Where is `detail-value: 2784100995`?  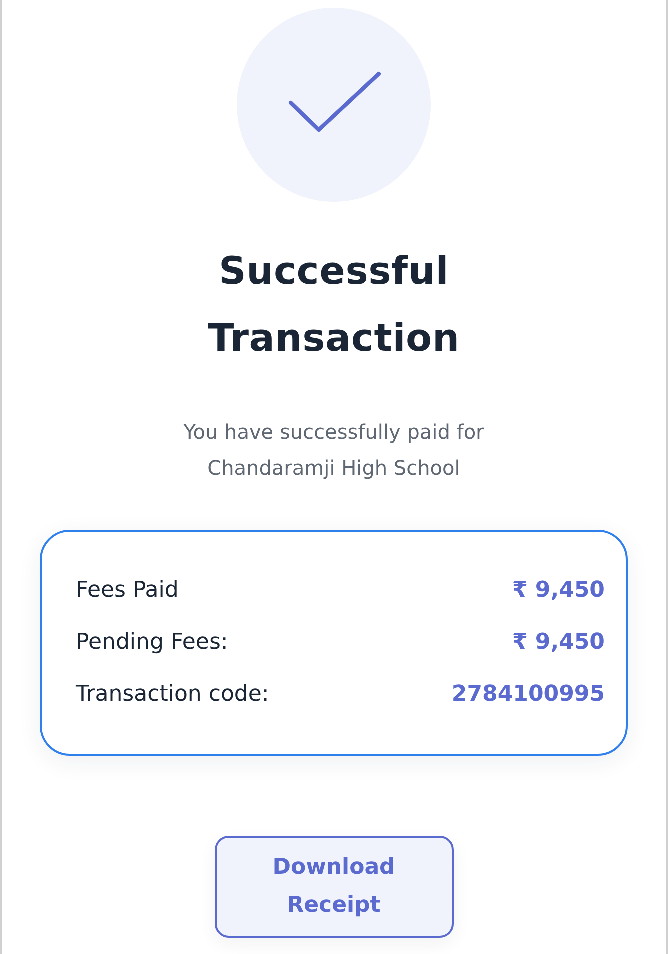 detail-value: 2784100995 is located at coordinates (528, 694).